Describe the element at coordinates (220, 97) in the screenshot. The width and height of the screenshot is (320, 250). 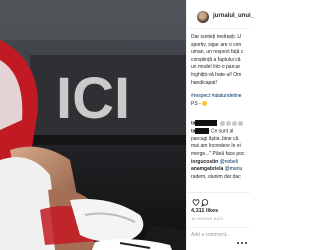
I see `caption-hashtags: #respect #alaturidetine` at that location.